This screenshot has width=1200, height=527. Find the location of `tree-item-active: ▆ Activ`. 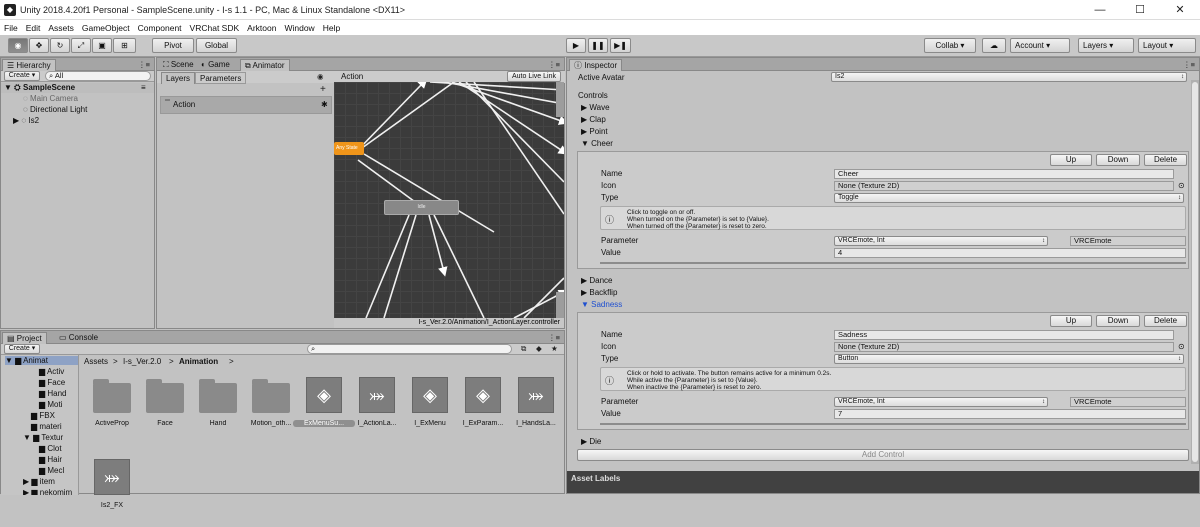

tree-item-active: ▆ Activ is located at coordinates (51, 371).